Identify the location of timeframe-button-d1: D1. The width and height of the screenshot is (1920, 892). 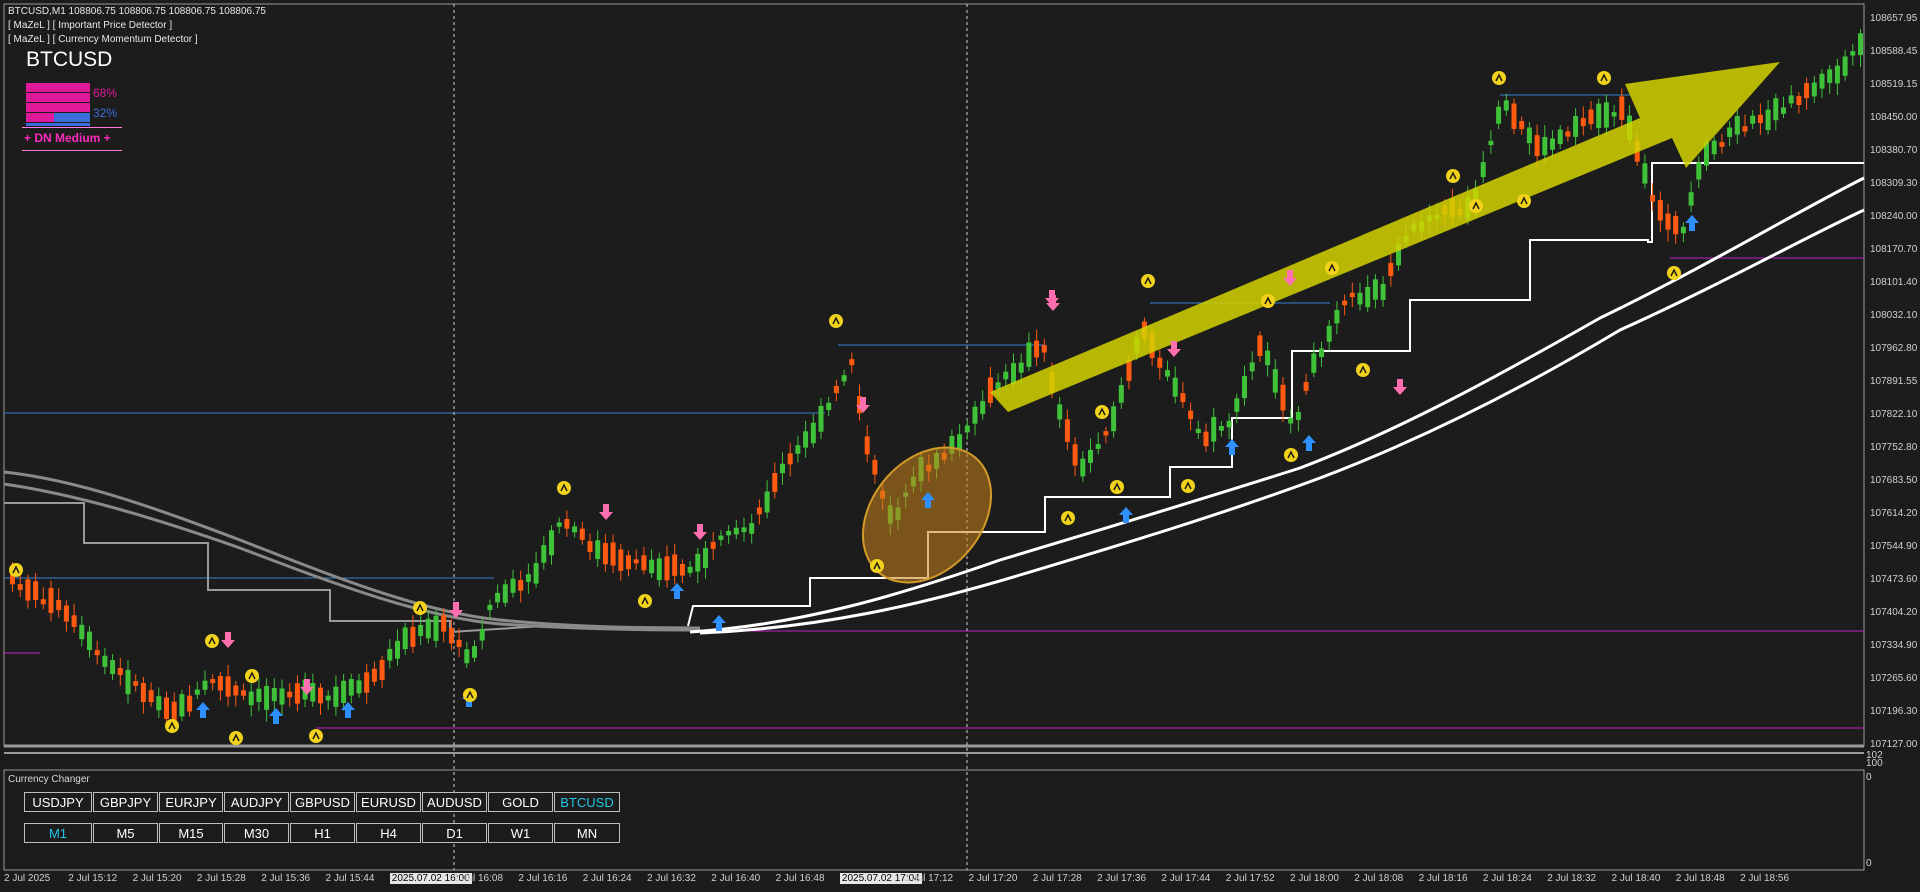
(454, 833).